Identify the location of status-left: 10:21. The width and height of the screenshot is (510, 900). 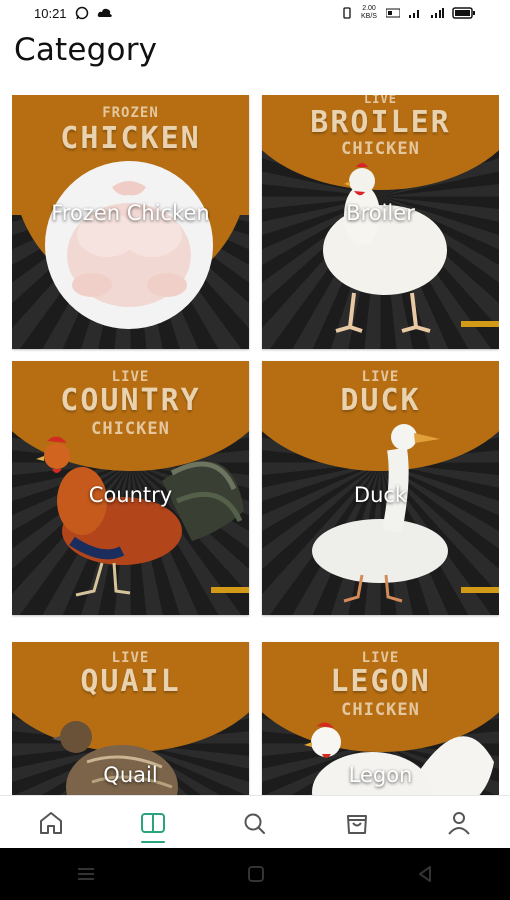
(73, 13).